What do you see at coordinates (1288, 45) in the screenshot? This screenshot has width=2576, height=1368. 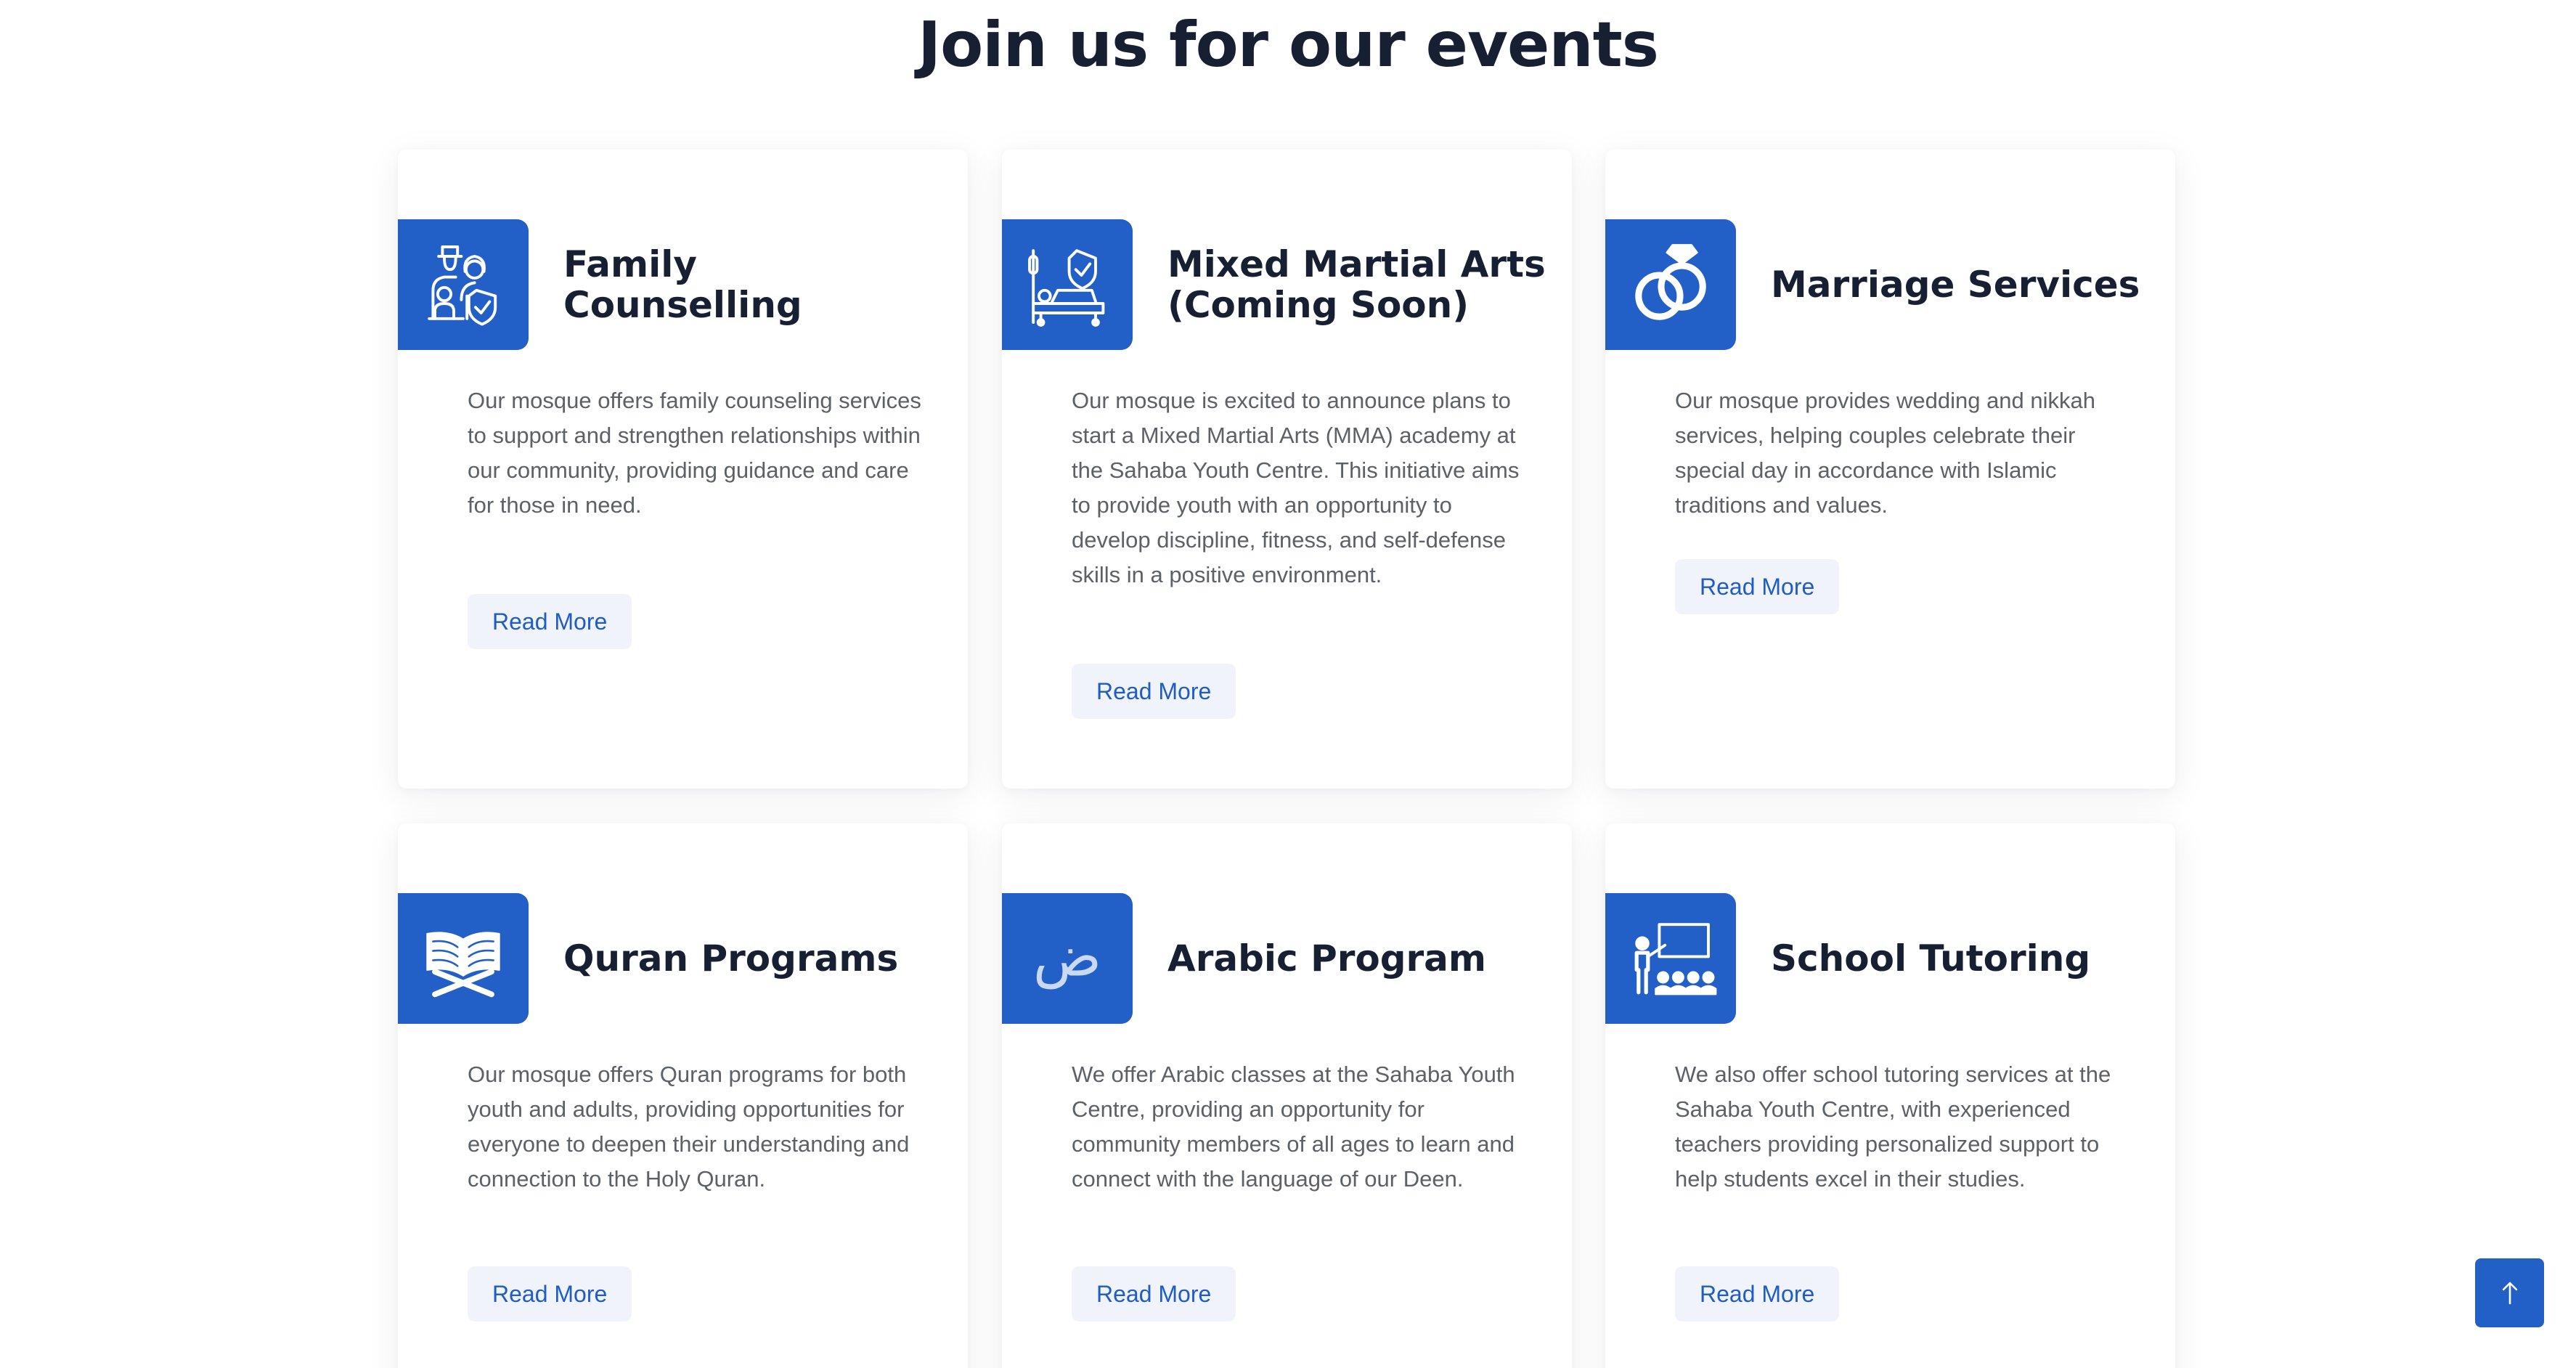 I see `section-title: Join us for our events` at bounding box center [1288, 45].